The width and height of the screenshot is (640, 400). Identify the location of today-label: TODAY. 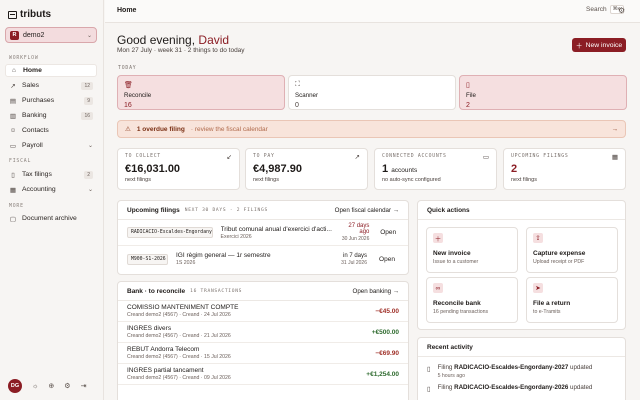
(127, 68).